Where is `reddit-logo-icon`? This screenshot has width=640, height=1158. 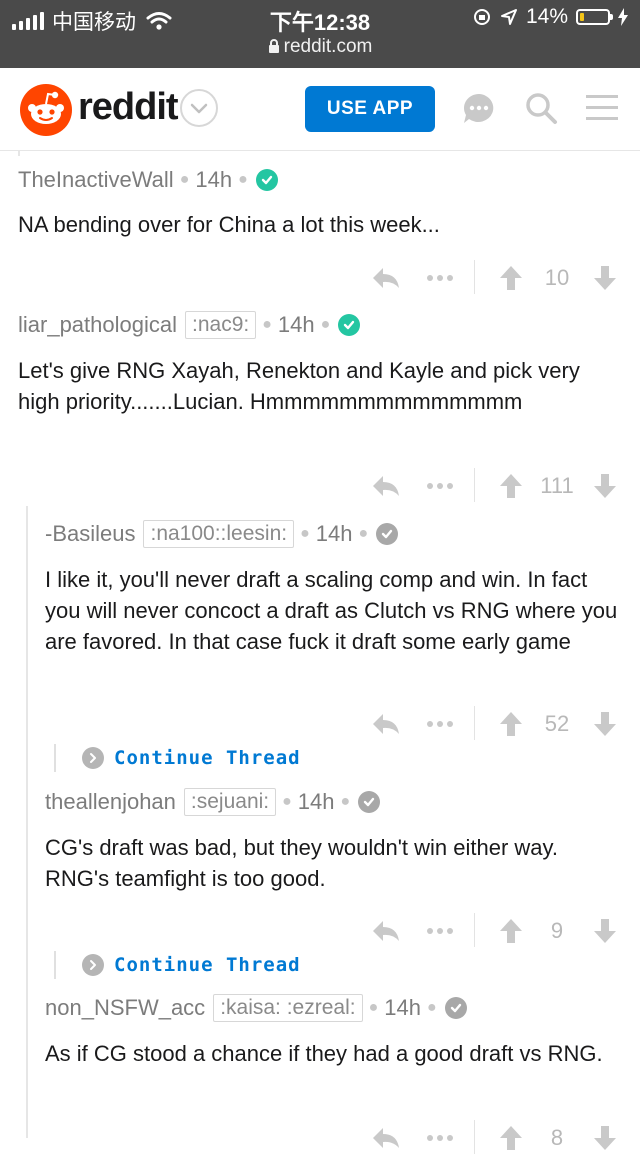 reddit-logo-icon is located at coordinates (46, 110).